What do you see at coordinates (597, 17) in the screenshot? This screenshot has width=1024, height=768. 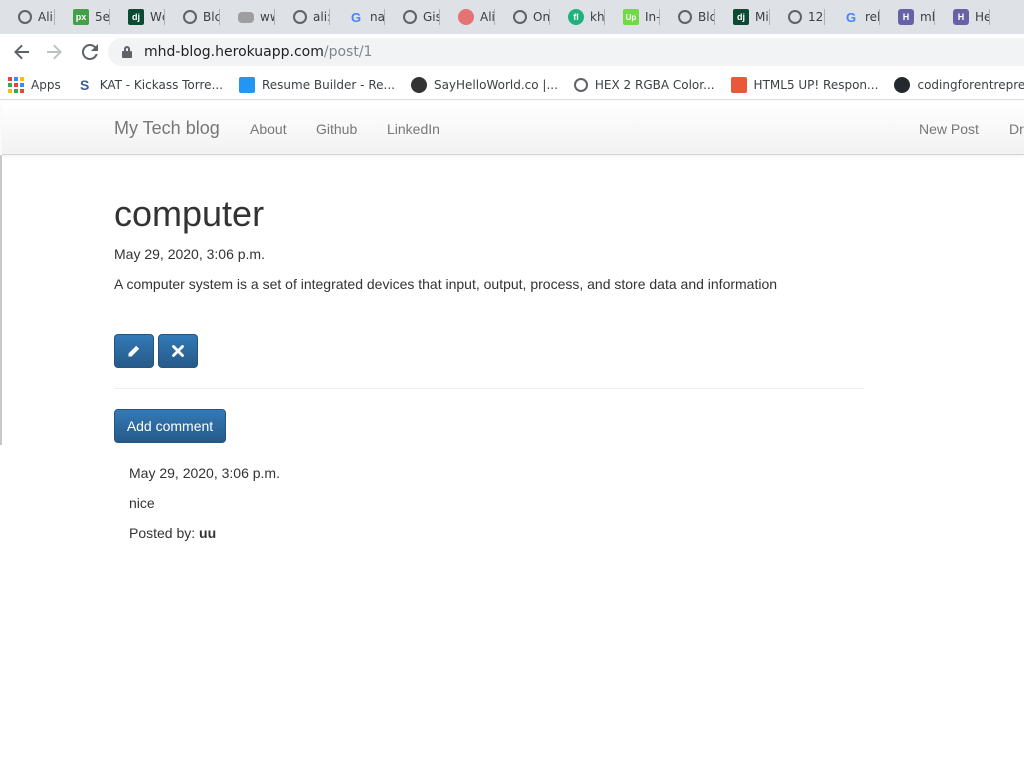 I see `browser-tab-label: kha` at bounding box center [597, 17].